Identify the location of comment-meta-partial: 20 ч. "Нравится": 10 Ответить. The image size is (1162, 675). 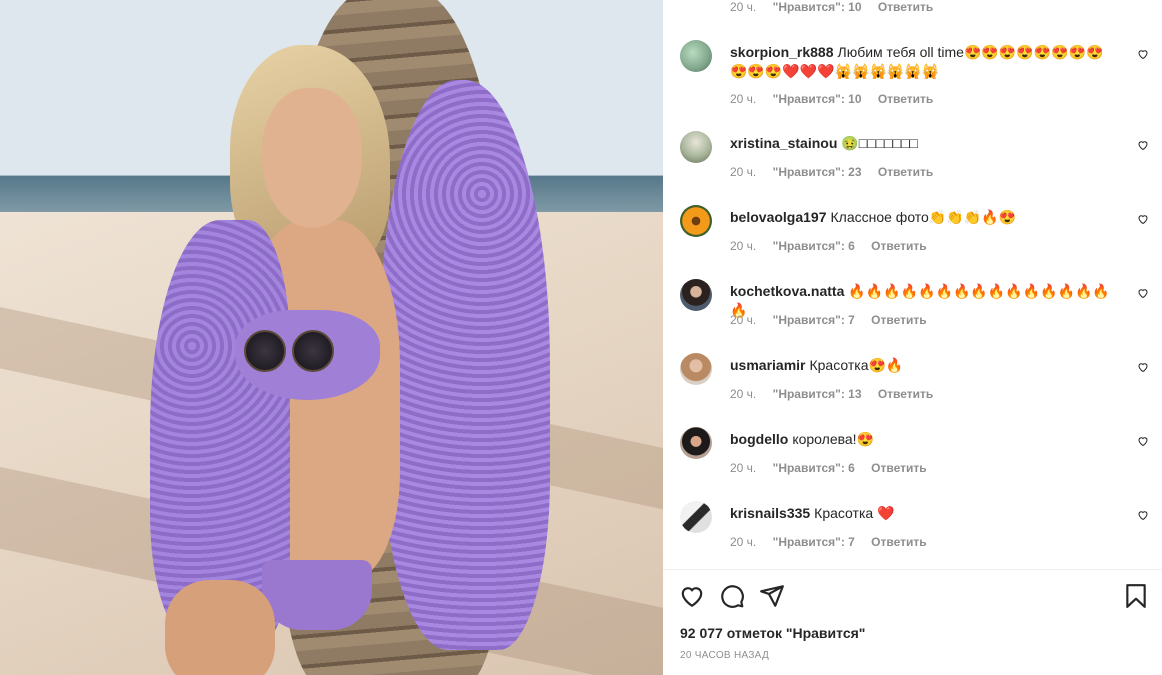
(838, 7).